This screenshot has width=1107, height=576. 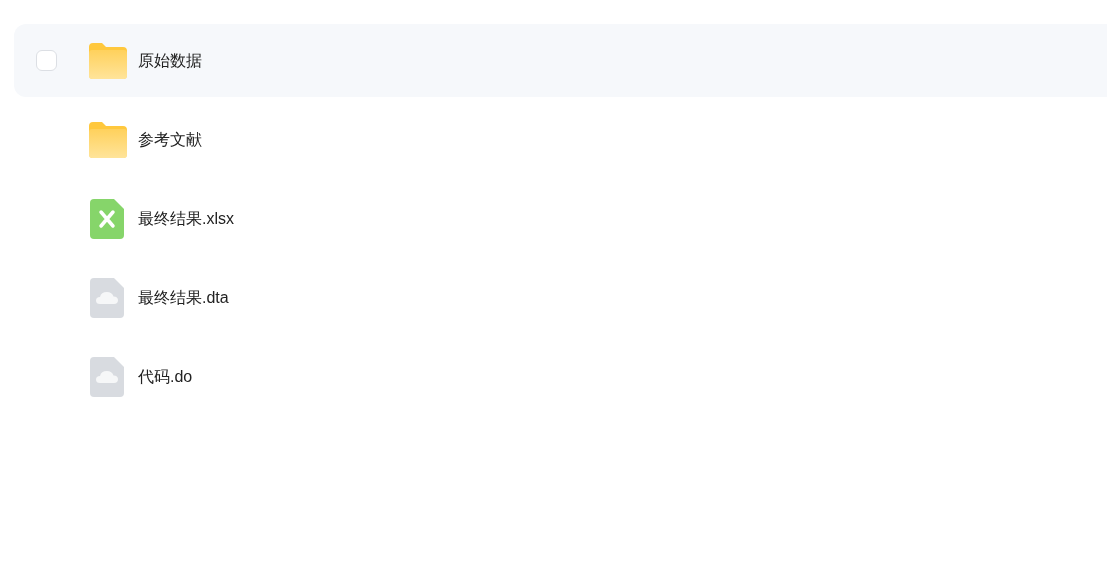 What do you see at coordinates (107, 218) in the screenshot?
I see `spreadsheet-icon` at bounding box center [107, 218].